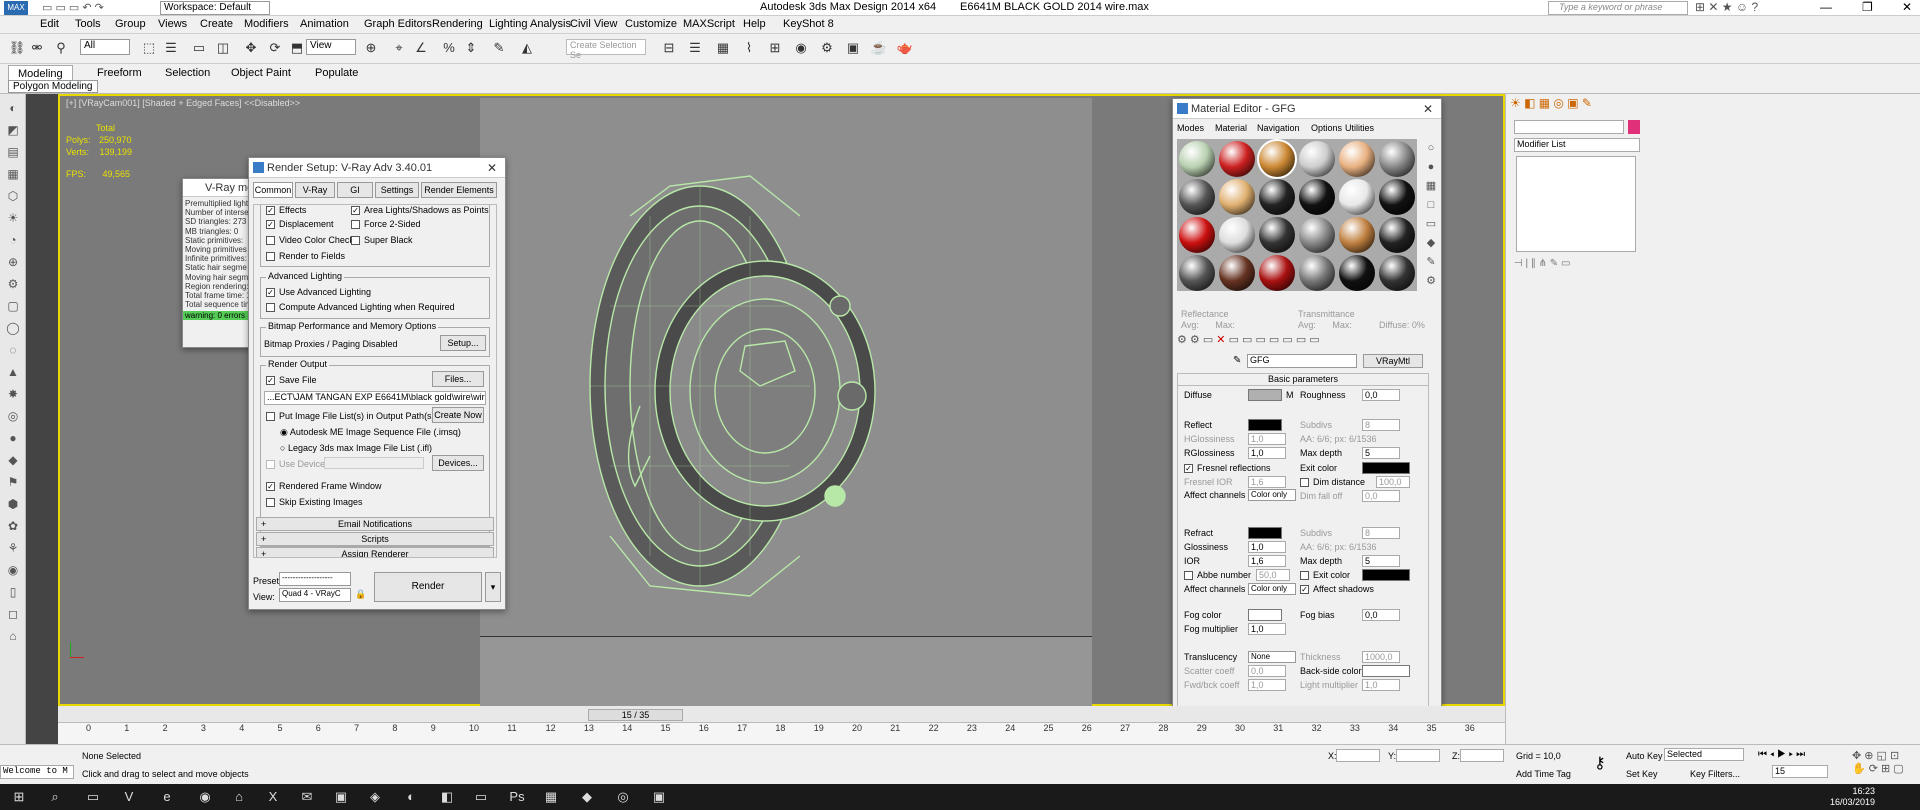  What do you see at coordinates (13, 262) in the screenshot?
I see `toolstrip-tool-7-icon: ⊕` at bounding box center [13, 262].